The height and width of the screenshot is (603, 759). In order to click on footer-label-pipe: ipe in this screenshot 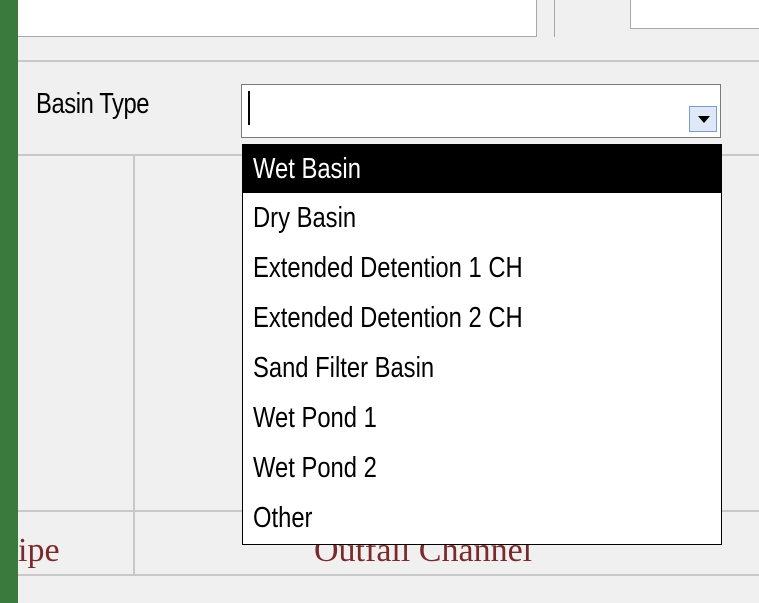, I will do `click(39, 550)`.